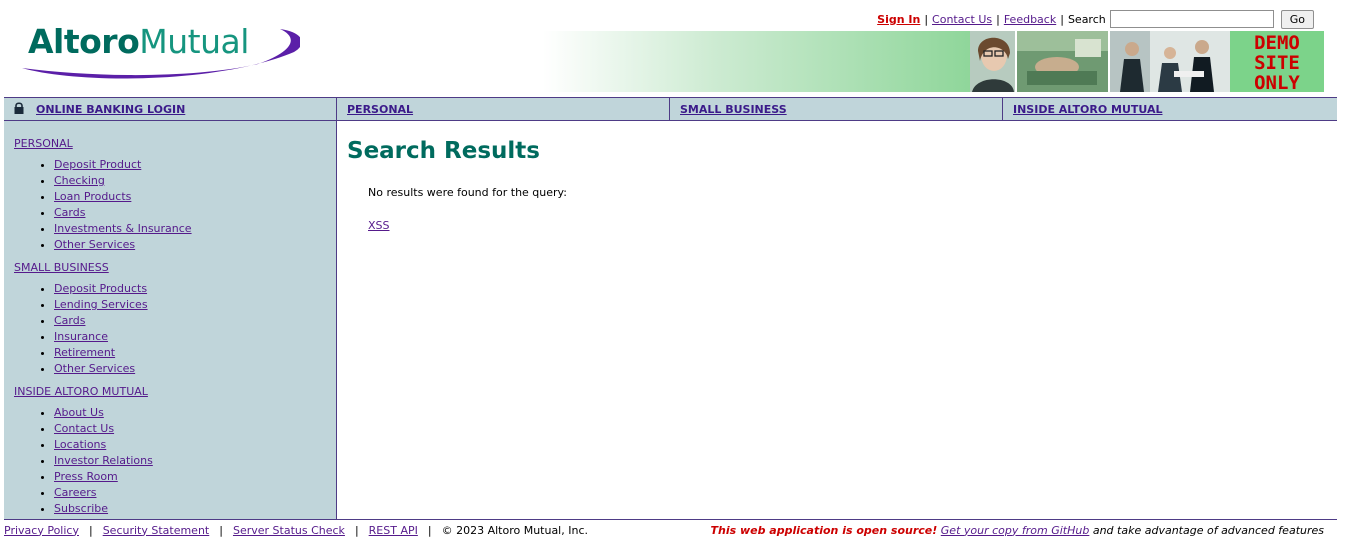 The width and height of the screenshot is (1348, 546). I want to click on github-link: Get your copy from GitHub, so click(1015, 530).